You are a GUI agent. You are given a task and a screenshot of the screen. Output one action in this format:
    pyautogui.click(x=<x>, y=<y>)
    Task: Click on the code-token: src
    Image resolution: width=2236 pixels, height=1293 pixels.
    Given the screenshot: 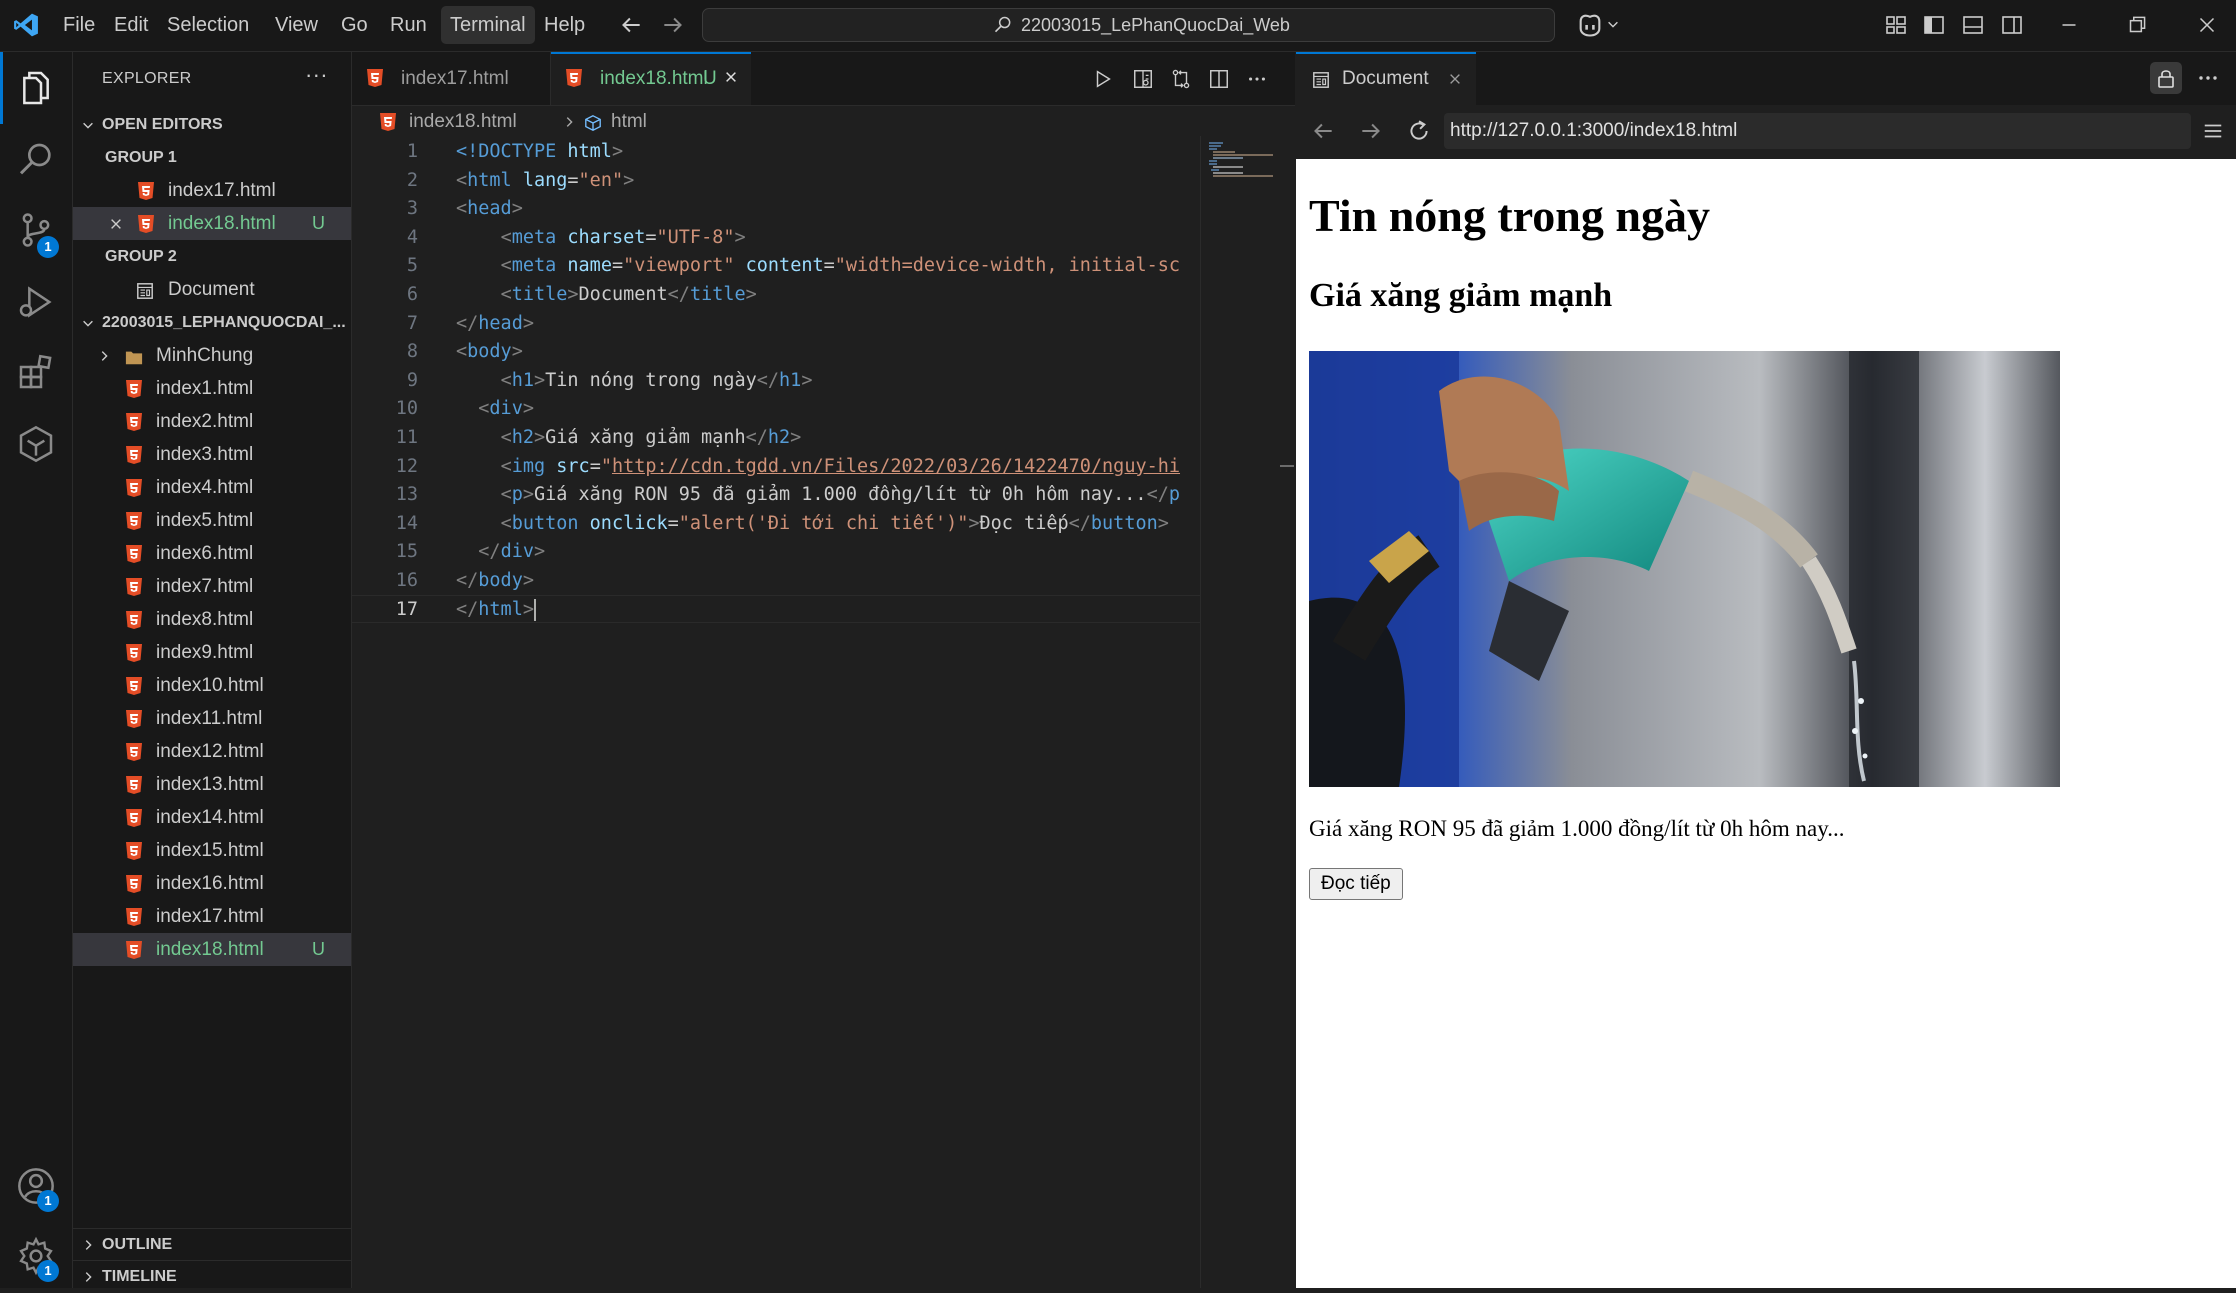 What is the action you would take?
    pyautogui.click(x=573, y=466)
    